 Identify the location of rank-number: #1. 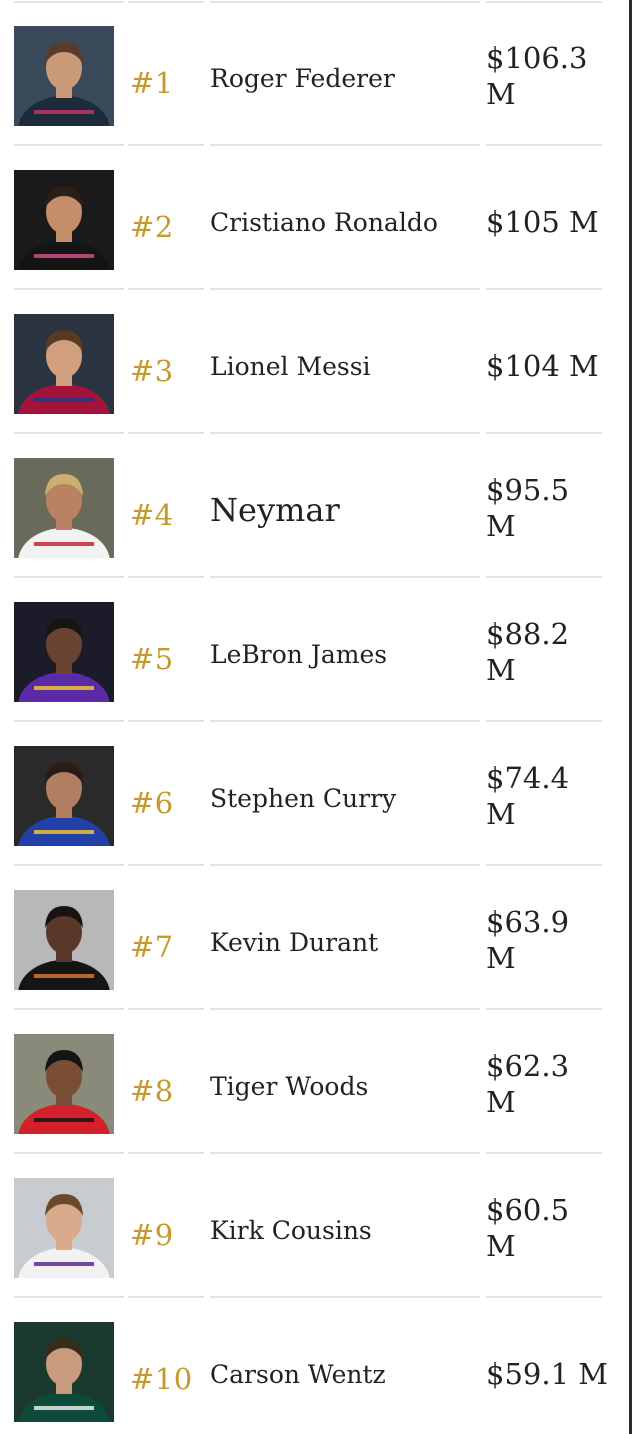
(152, 83).